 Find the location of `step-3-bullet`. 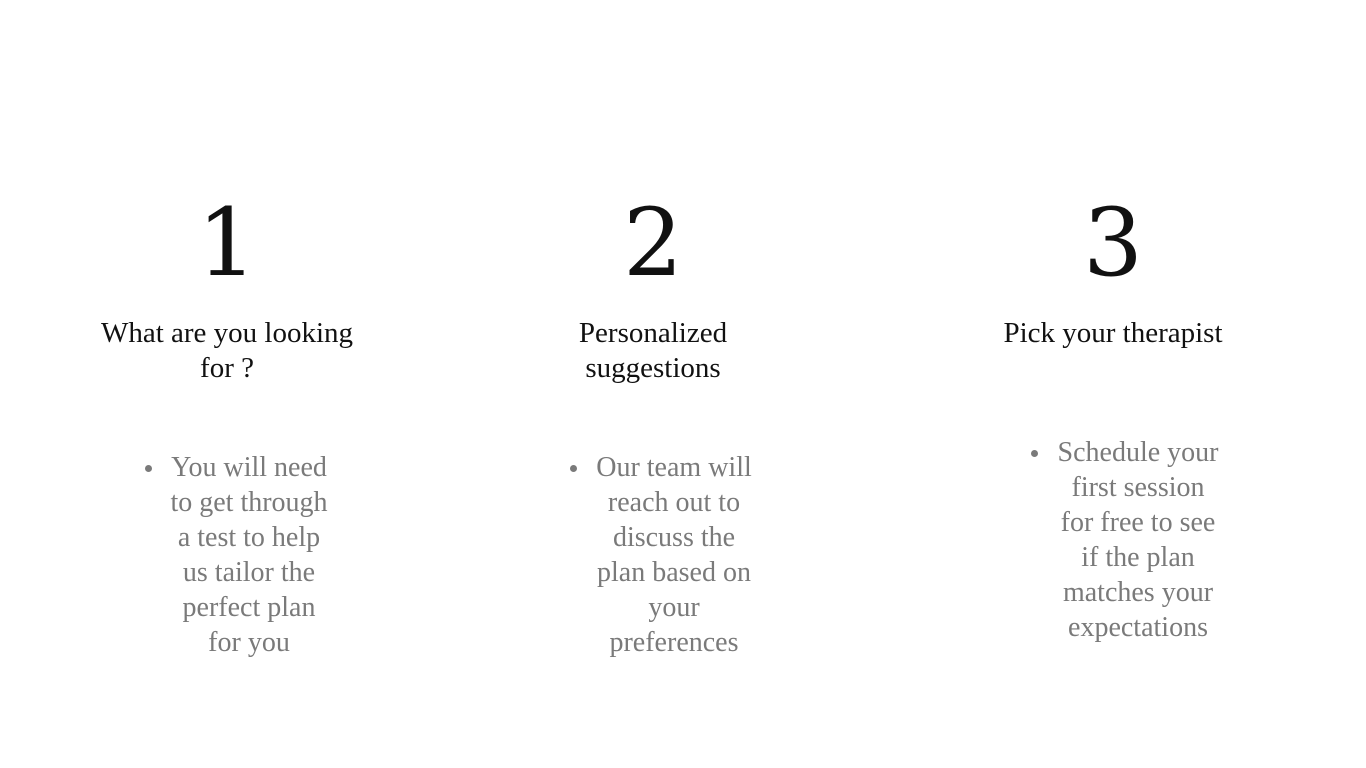

step-3-bullet is located at coordinates (1034, 453).